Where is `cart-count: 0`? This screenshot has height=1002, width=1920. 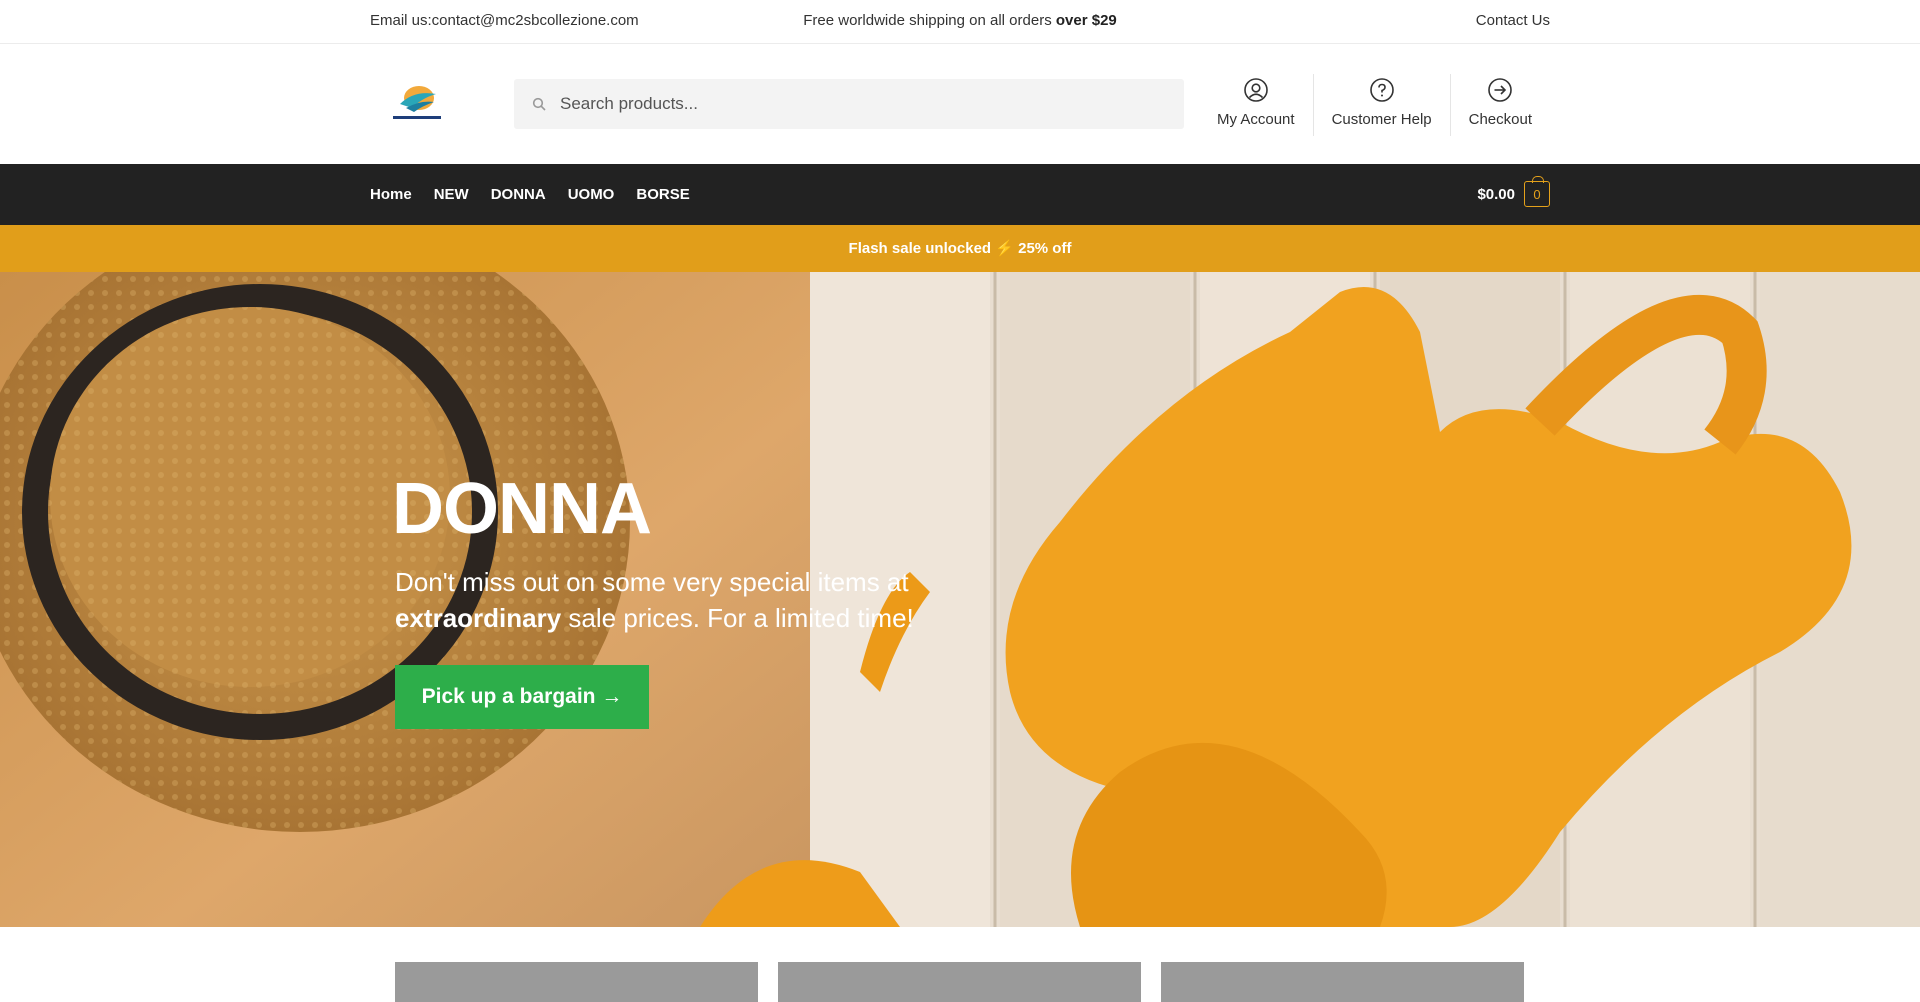
cart-count: 0 is located at coordinates (1537, 194).